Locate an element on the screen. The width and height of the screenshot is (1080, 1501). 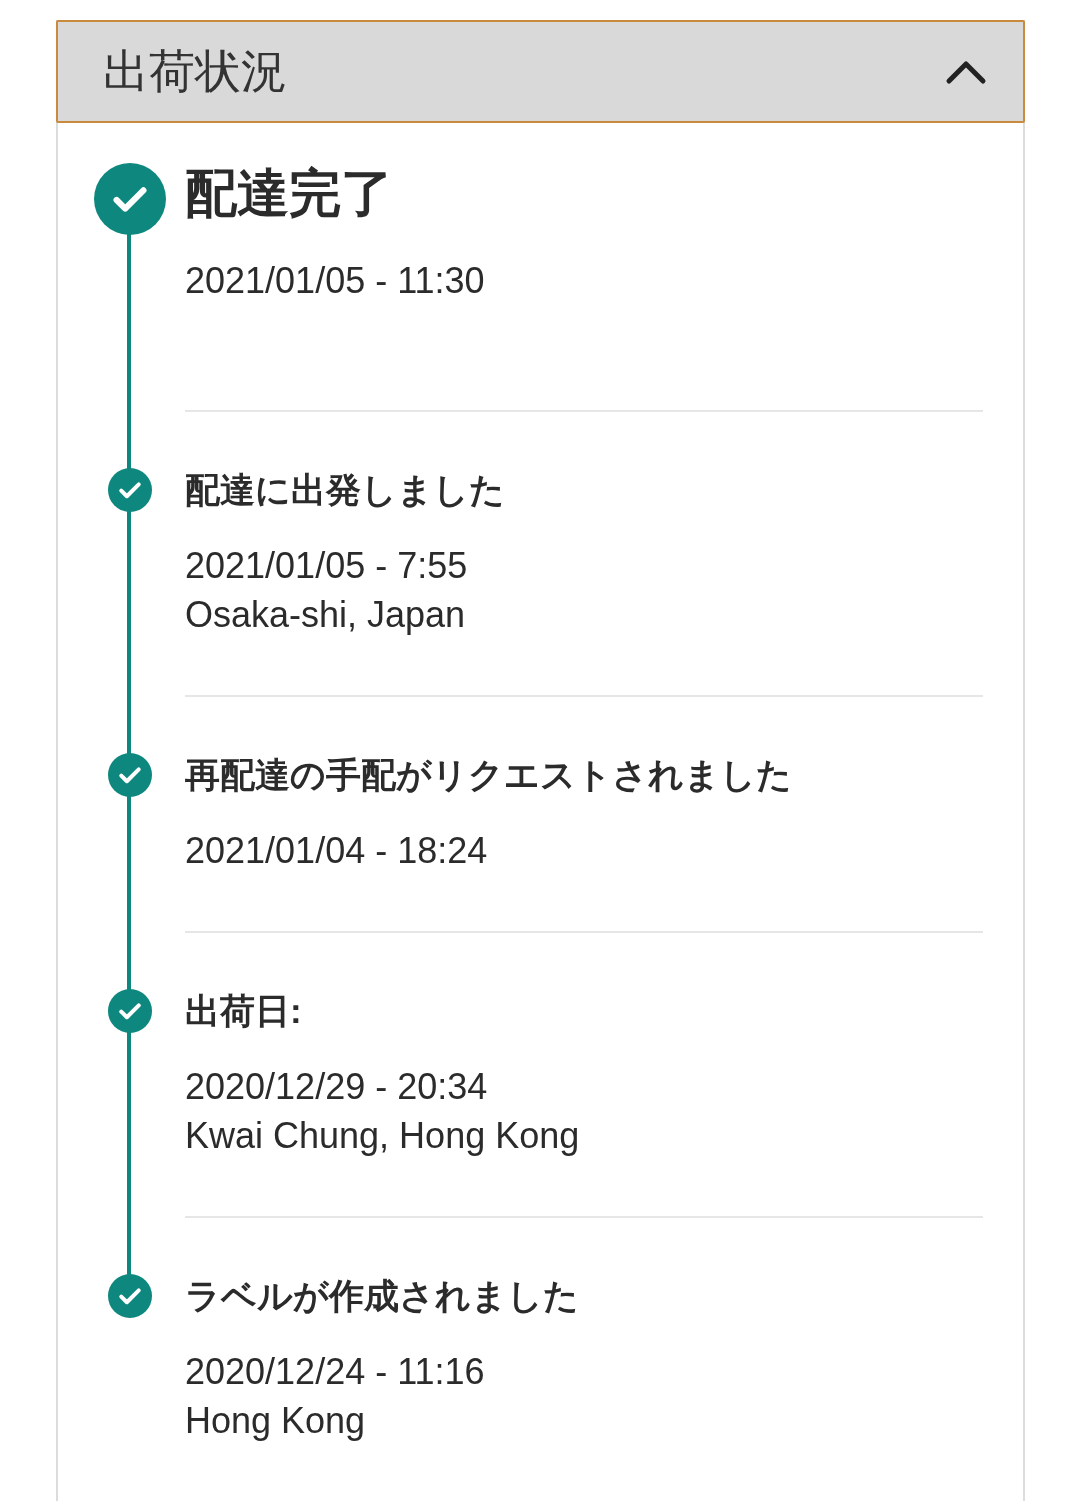
chevron-up-icon is located at coordinates (966, 71).